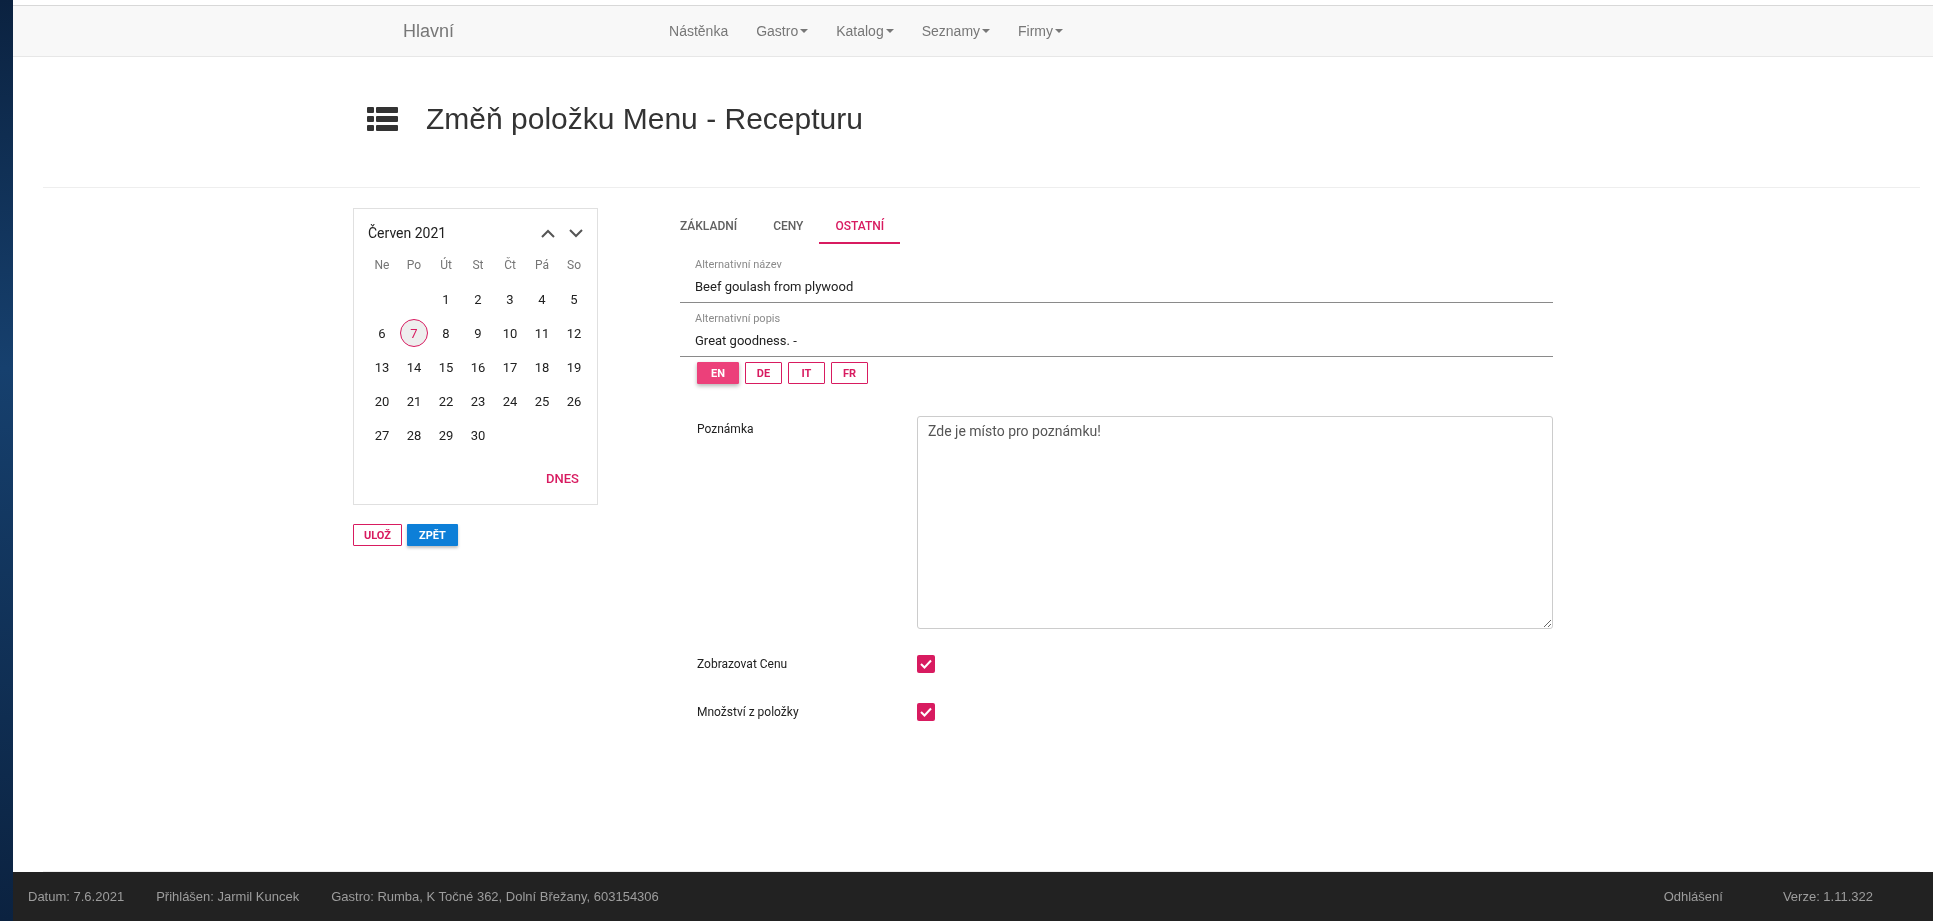 The image size is (1933, 921). What do you see at coordinates (377, 535) in the screenshot?
I see `save-button: ULOŽ` at bounding box center [377, 535].